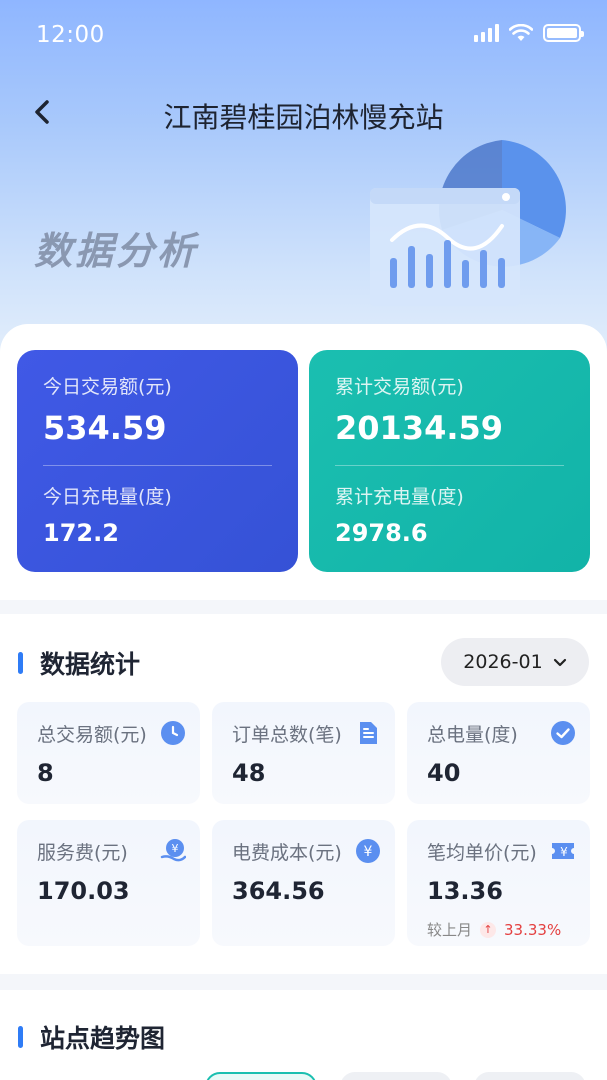 Image resolution: width=607 pixels, height=1080 pixels. I want to click on yuan-ticket-icon: ¥, so click(563, 851).